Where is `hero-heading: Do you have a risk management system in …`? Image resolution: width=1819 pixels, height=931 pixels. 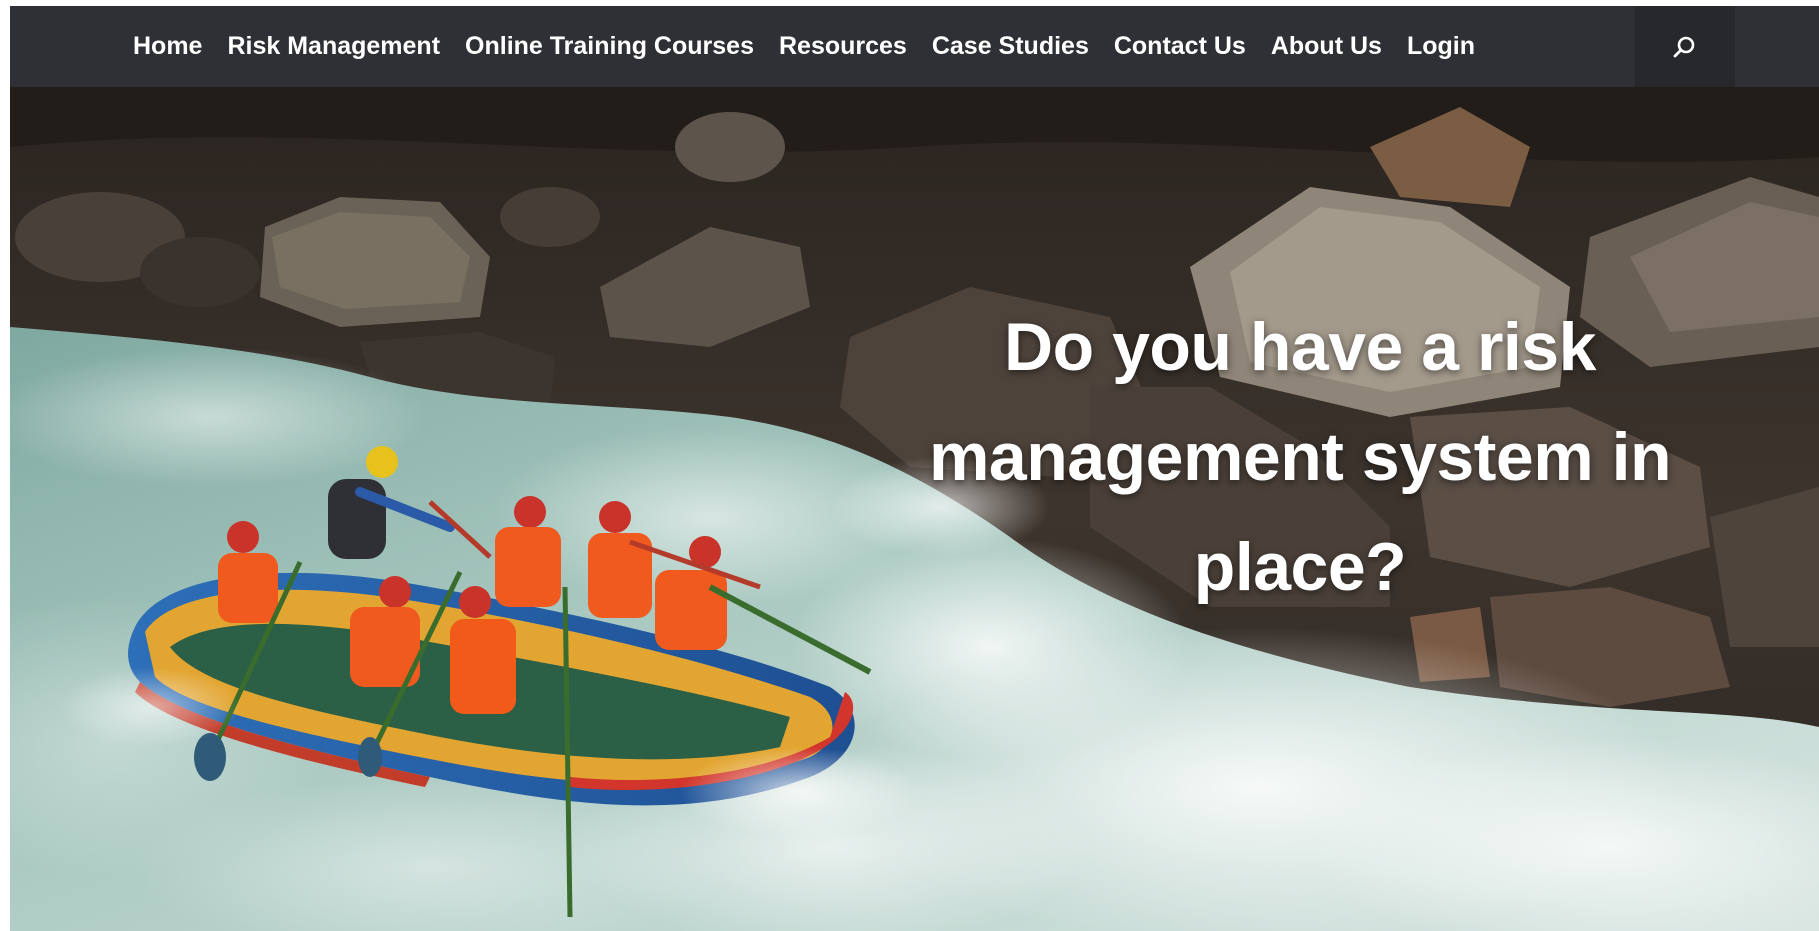
hero-heading: Do you have a risk management system in … is located at coordinates (1300, 457).